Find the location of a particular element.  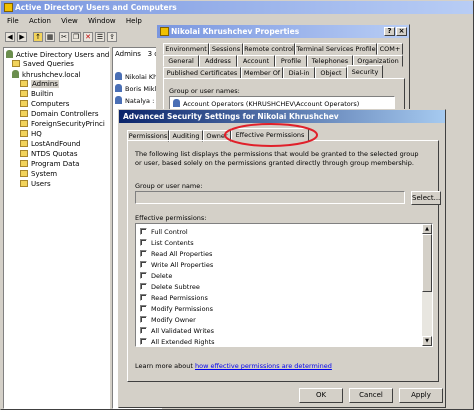

show-tree-icon: ▦ is located at coordinates (50, 37).